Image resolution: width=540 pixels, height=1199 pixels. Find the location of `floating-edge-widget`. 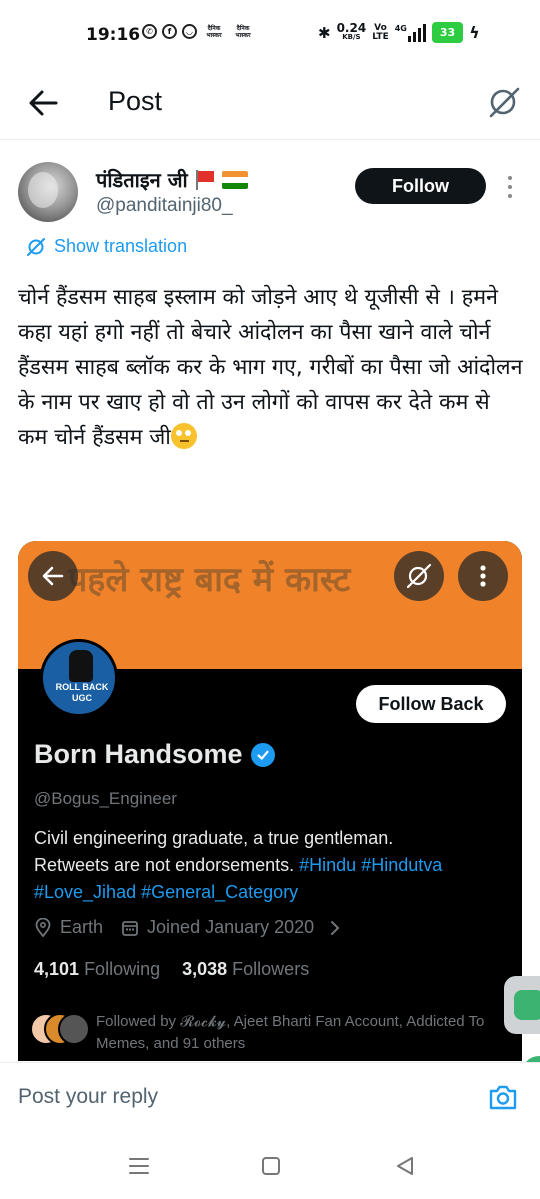

floating-edge-widget is located at coordinates (522, 1005).